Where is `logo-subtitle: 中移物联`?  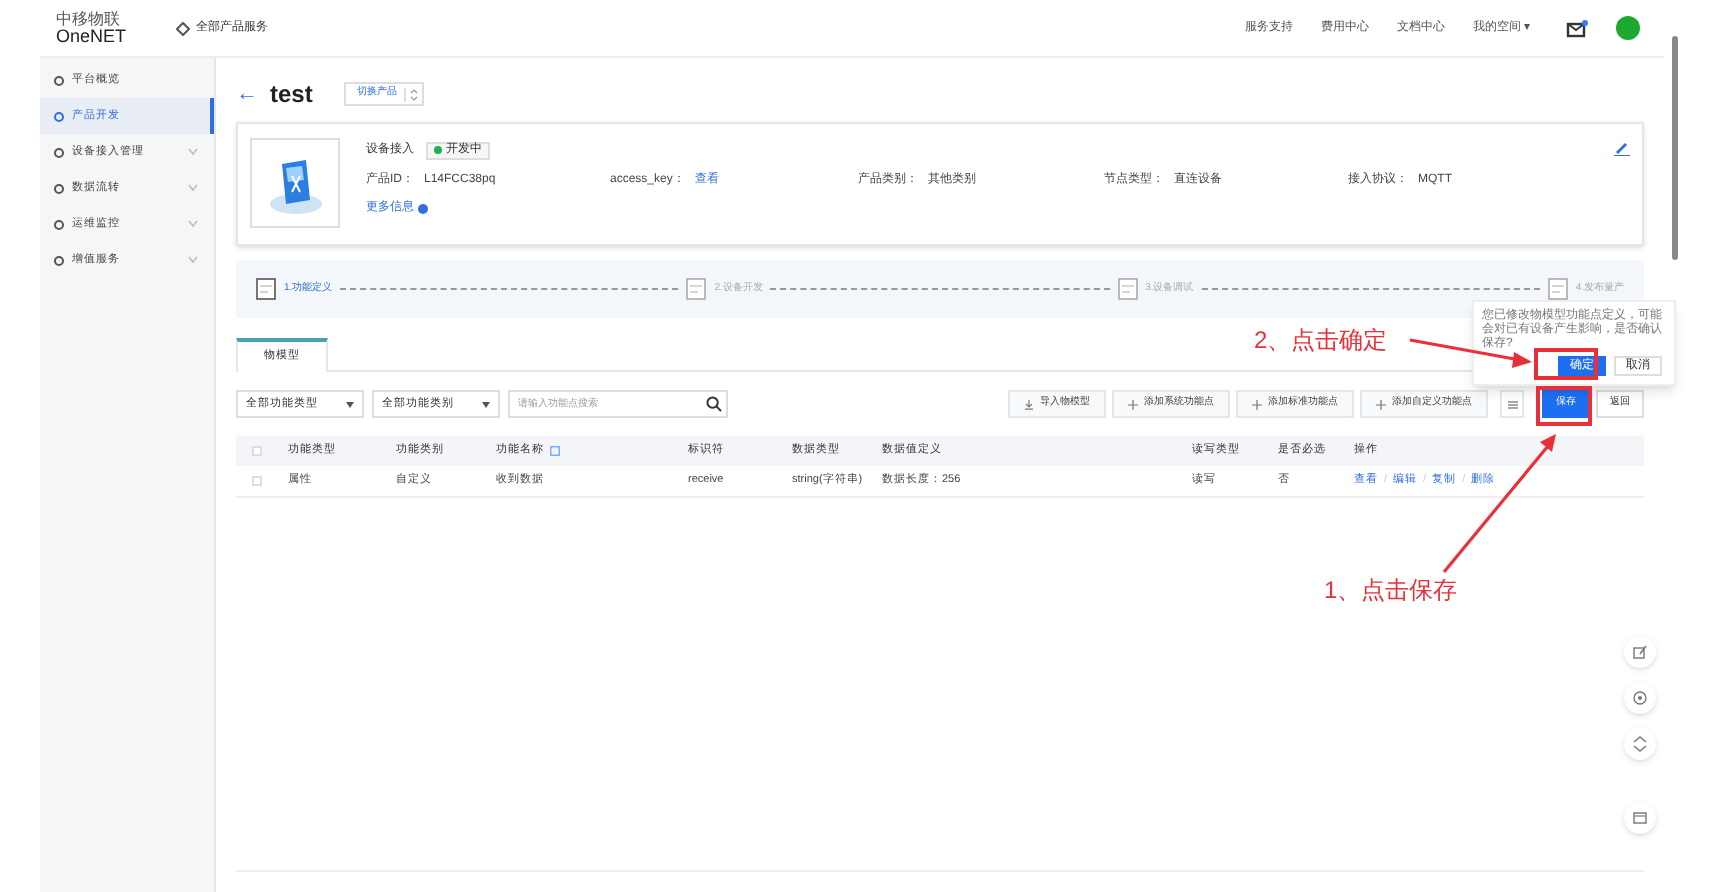 logo-subtitle: 中移物联 is located at coordinates (89, 19).